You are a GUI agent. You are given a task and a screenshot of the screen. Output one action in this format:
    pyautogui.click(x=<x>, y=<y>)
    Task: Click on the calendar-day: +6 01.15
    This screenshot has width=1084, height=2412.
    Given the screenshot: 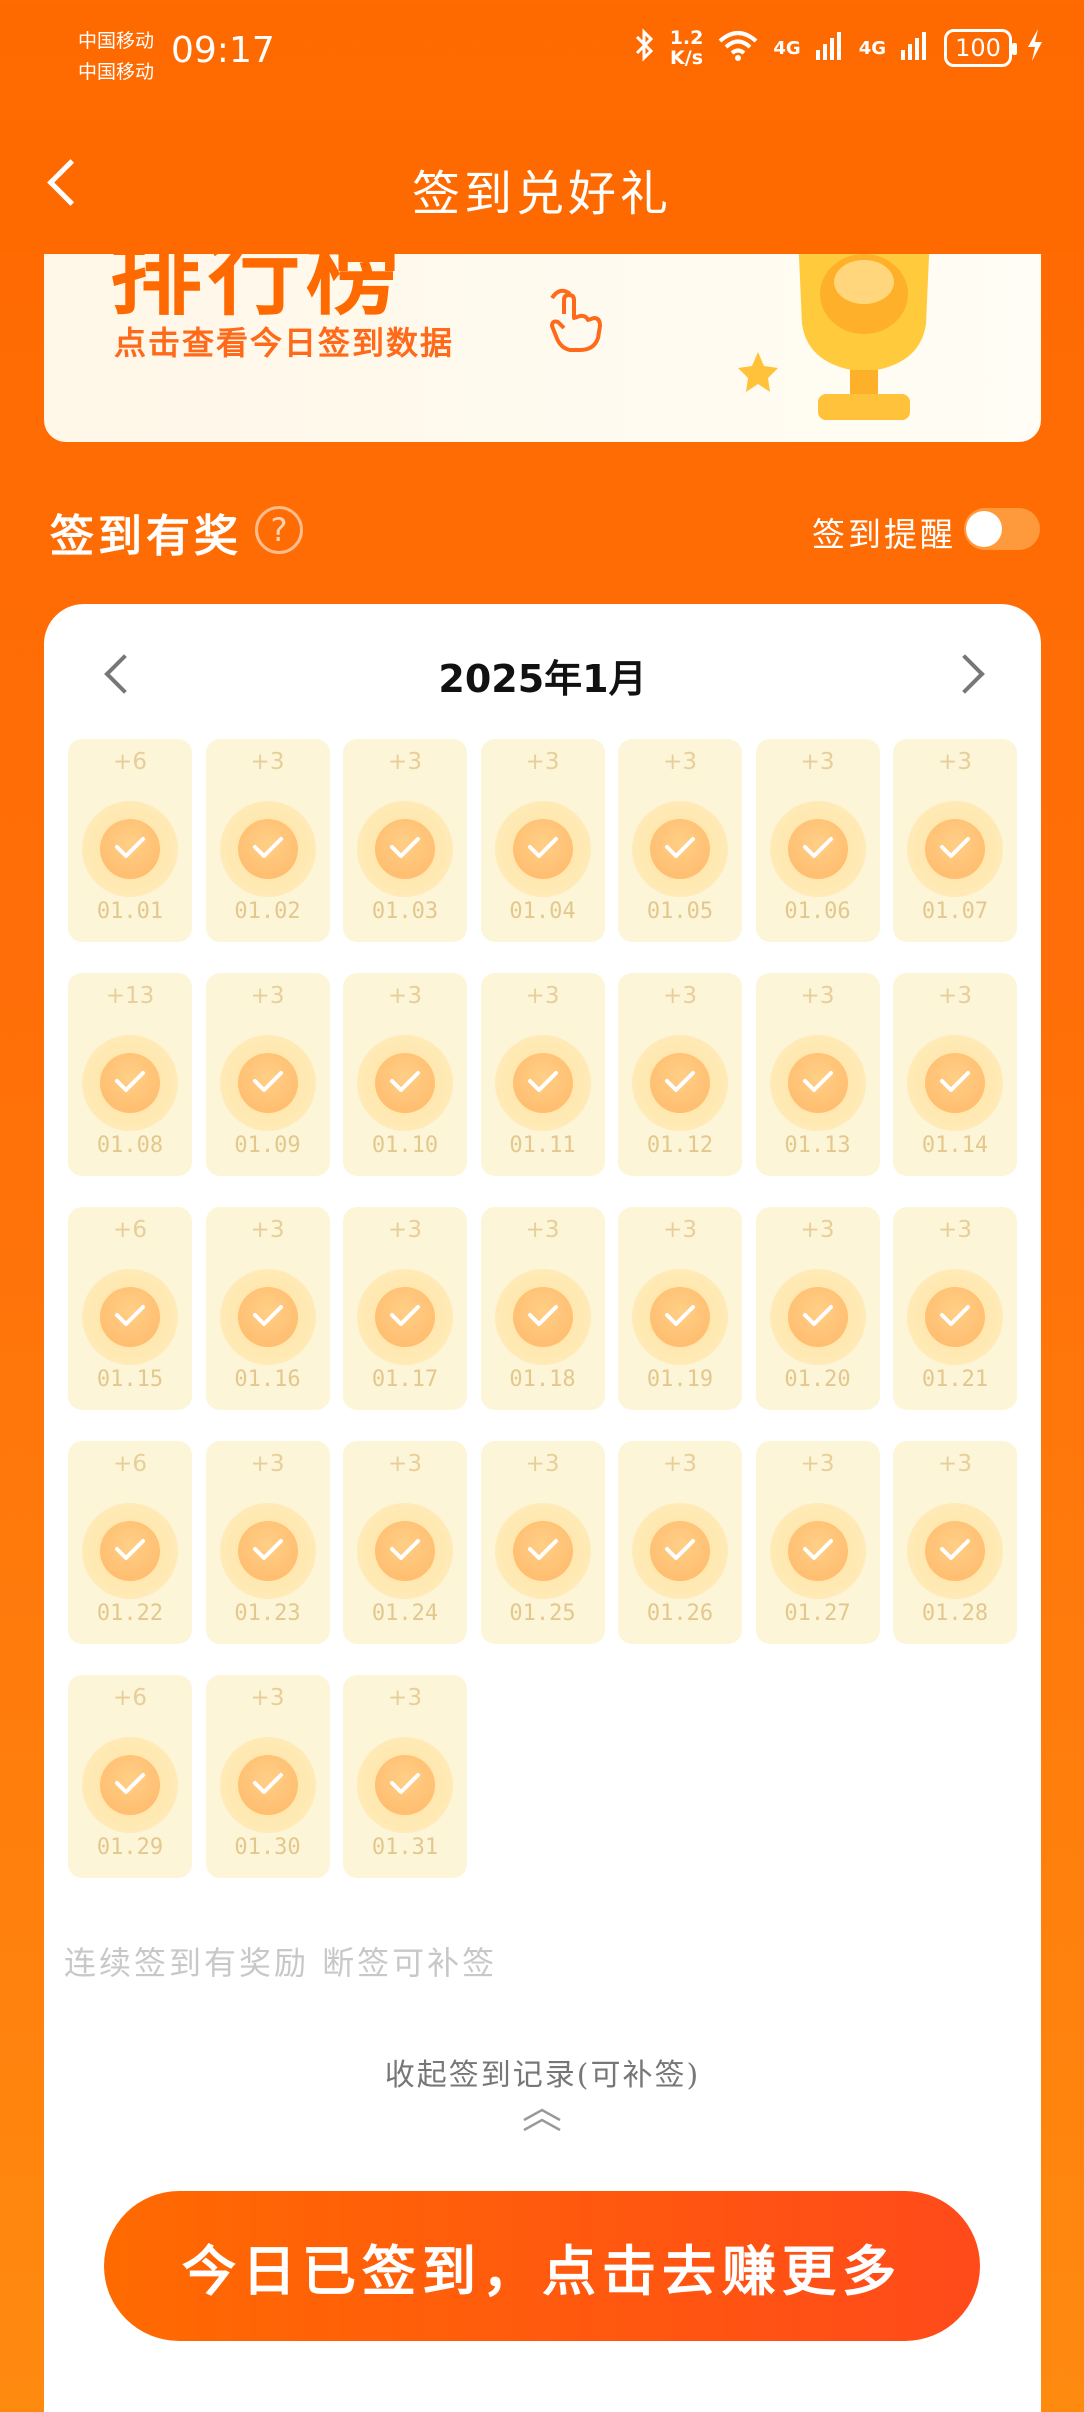 What is the action you would take?
    pyautogui.click(x=130, y=1308)
    